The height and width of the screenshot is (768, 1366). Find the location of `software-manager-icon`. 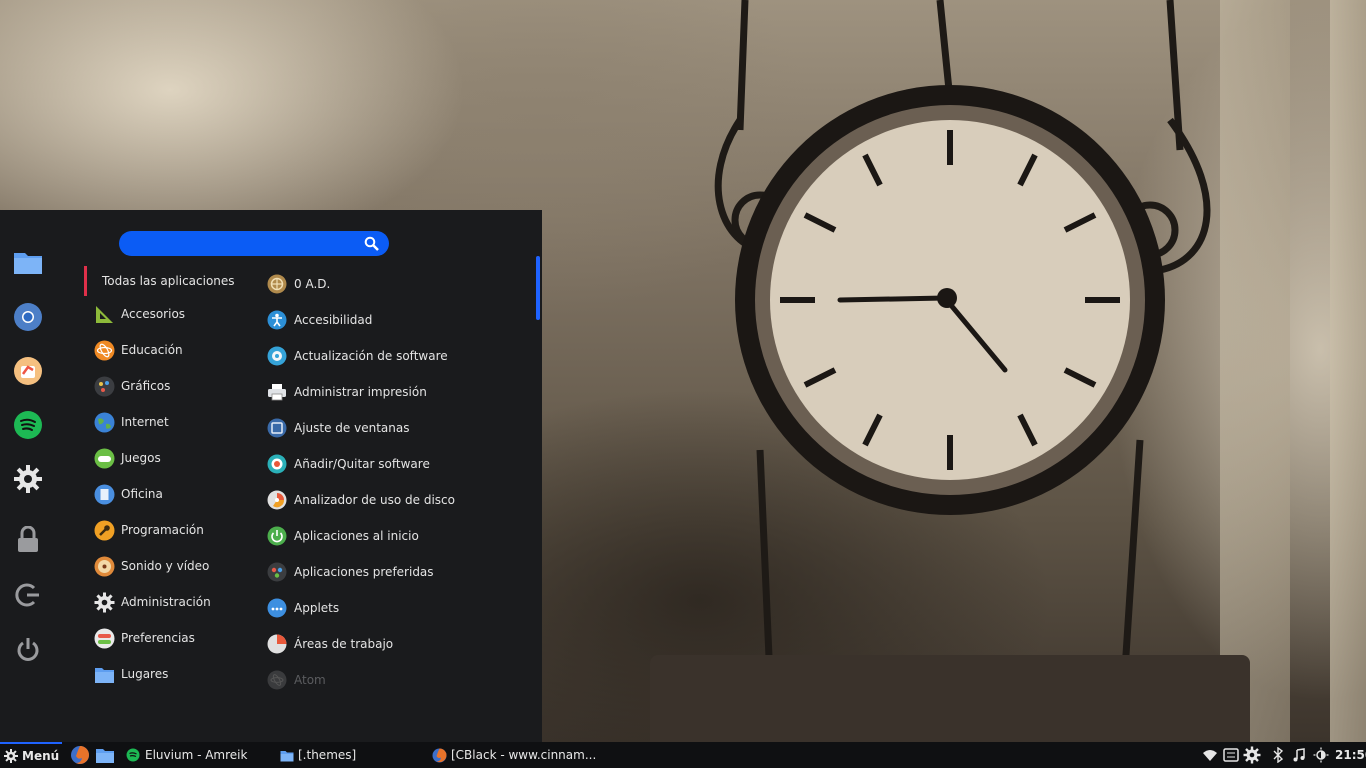

software-manager-icon is located at coordinates (28, 371).